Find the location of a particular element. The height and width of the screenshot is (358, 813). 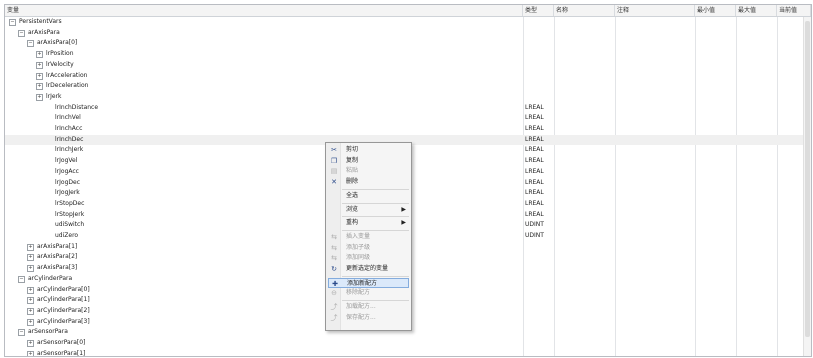

add-sibling-icon: ⇆ is located at coordinates (334, 258).